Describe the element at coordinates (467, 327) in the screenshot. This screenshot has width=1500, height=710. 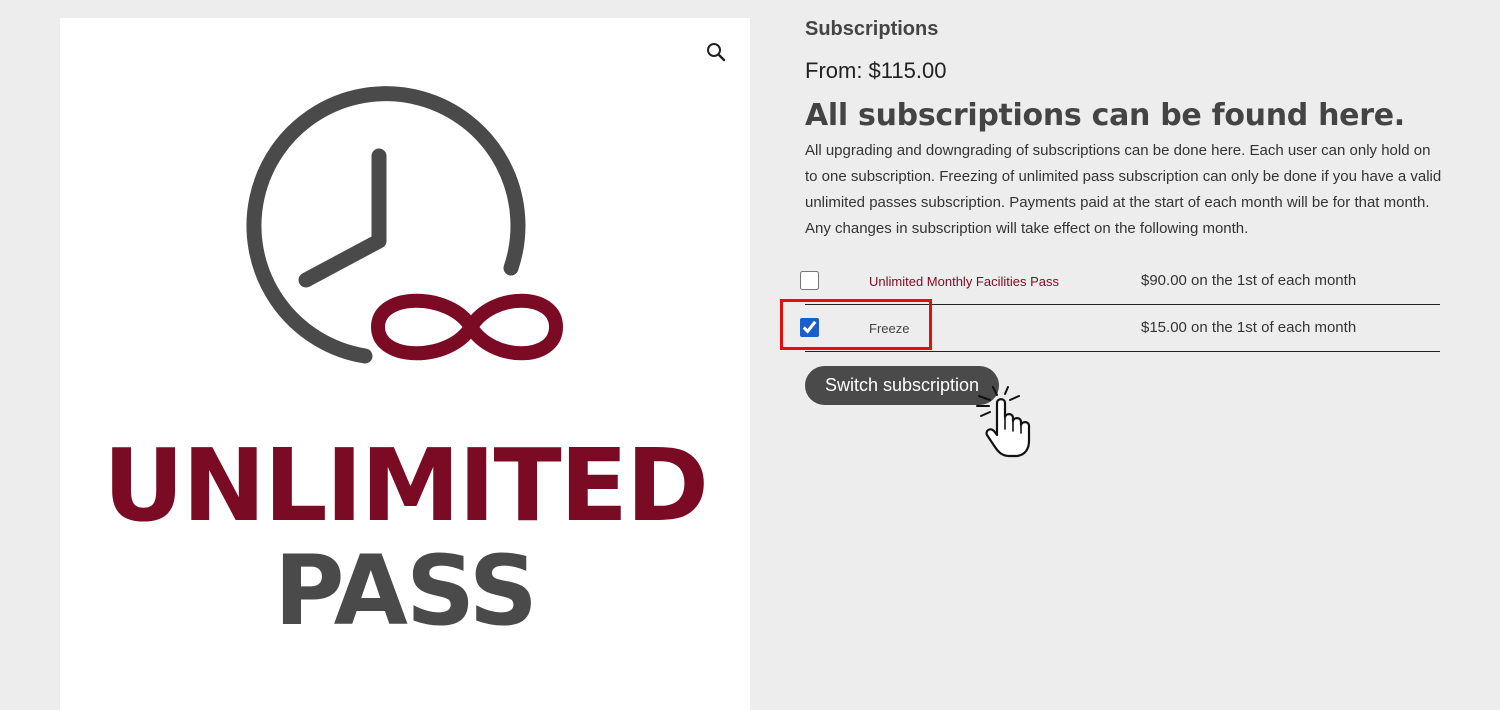
I see `infinity-symbol` at that location.